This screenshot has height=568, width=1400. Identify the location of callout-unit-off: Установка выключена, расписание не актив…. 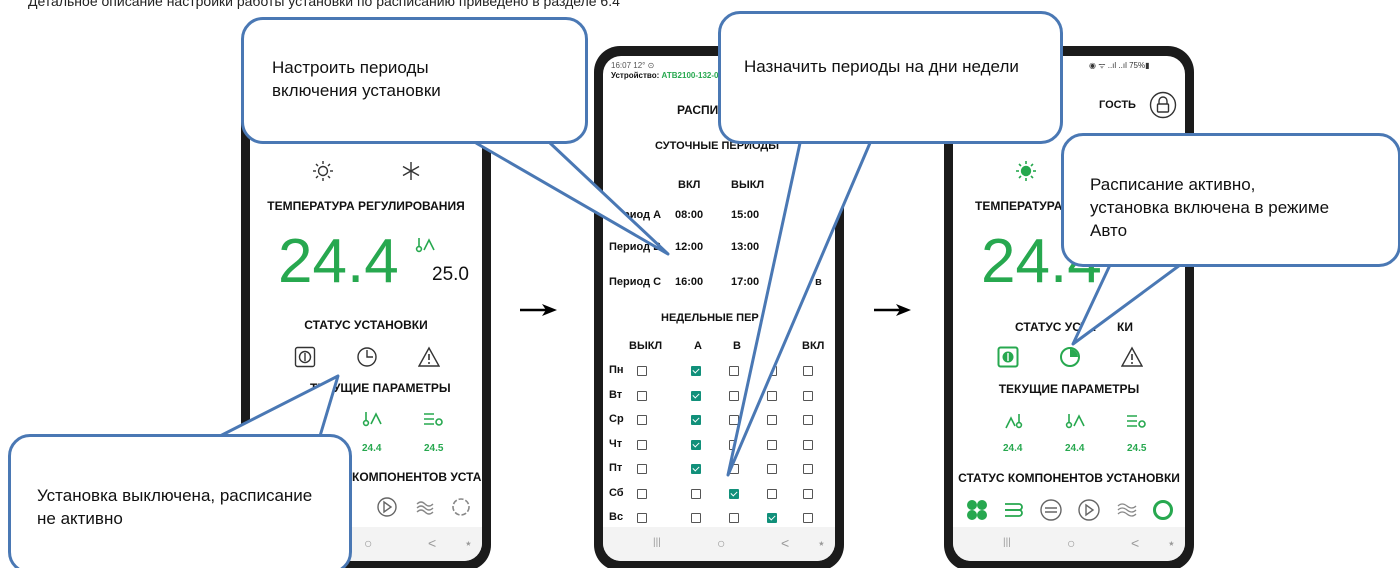
(180, 501).